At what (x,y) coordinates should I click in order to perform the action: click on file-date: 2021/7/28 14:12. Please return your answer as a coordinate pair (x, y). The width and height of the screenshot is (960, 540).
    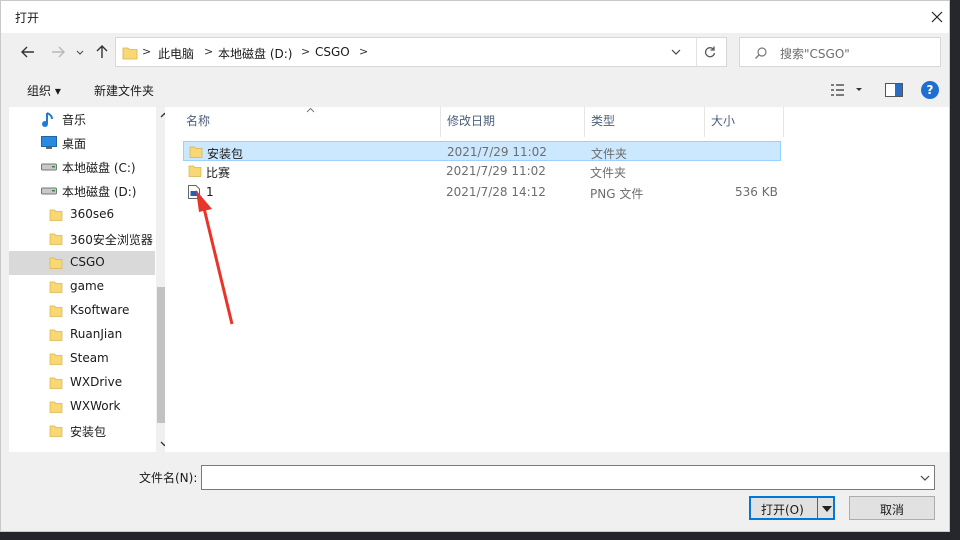
    Looking at the image, I should click on (496, 192).